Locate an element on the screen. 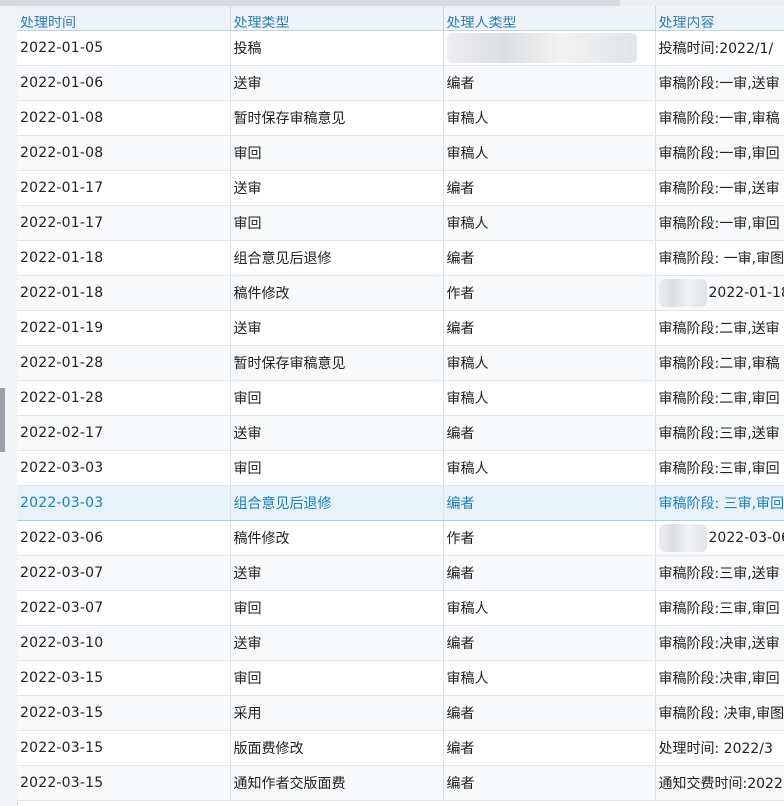 This screenshot has height=806, width=784. column-header-handler: 处理人类型 is located at coordinates (549, 18).